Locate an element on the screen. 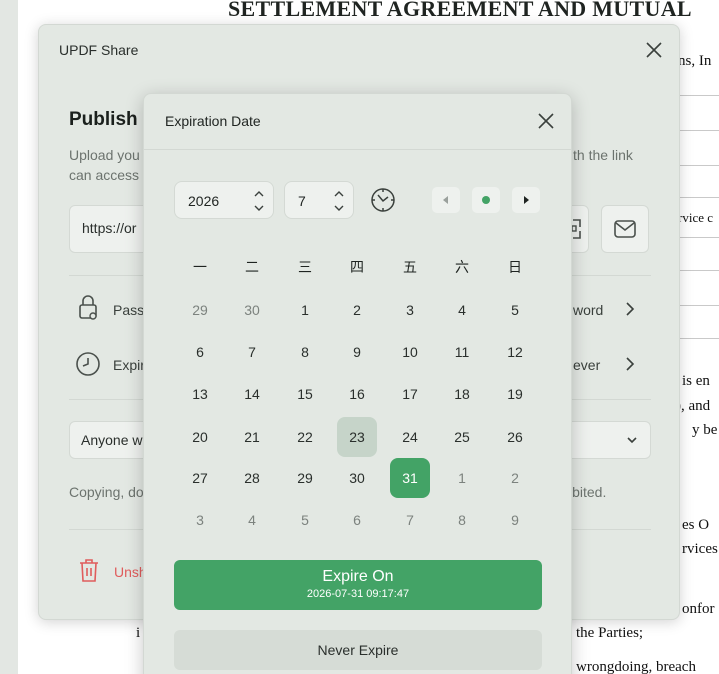 The width and height of the screenshot is (719, 674). unshare-button: Unsh is located at coordinates (130, 572).